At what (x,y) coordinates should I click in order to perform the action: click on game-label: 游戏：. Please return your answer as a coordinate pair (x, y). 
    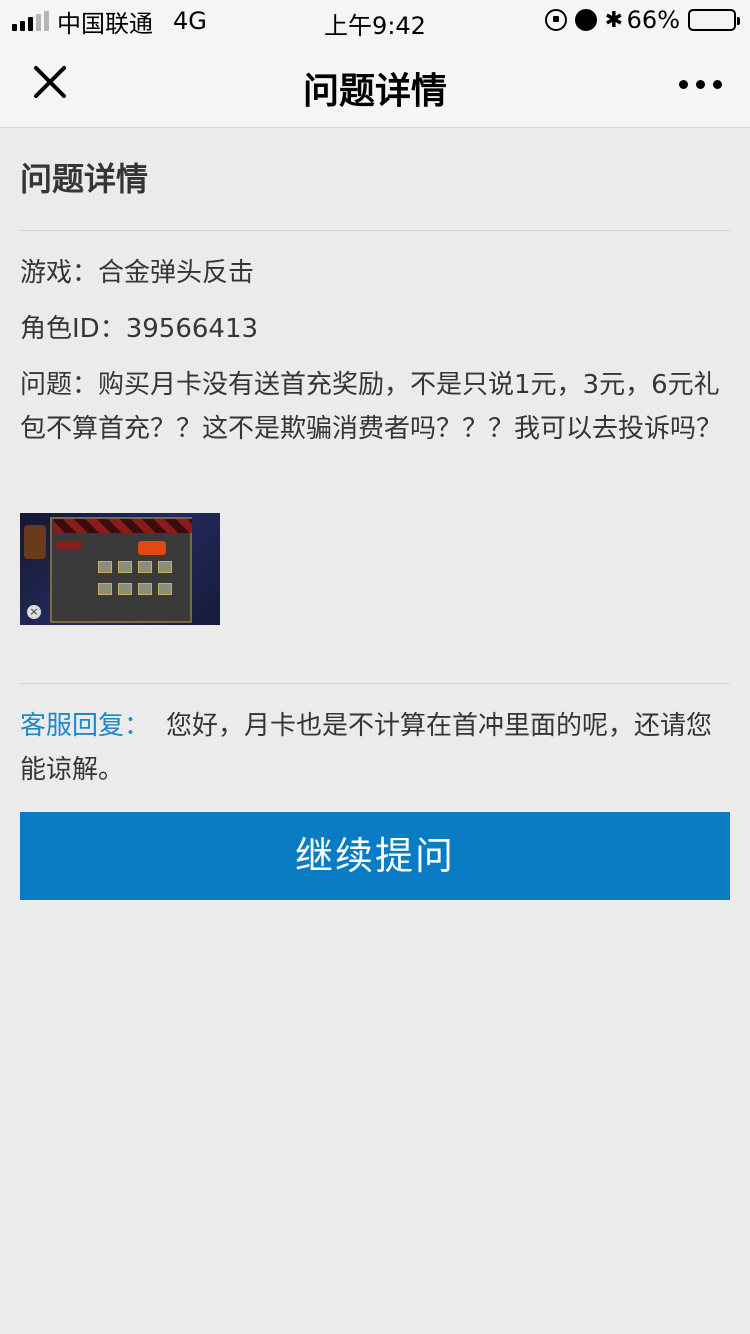
    Looking at the image, I should click on (59, 273).